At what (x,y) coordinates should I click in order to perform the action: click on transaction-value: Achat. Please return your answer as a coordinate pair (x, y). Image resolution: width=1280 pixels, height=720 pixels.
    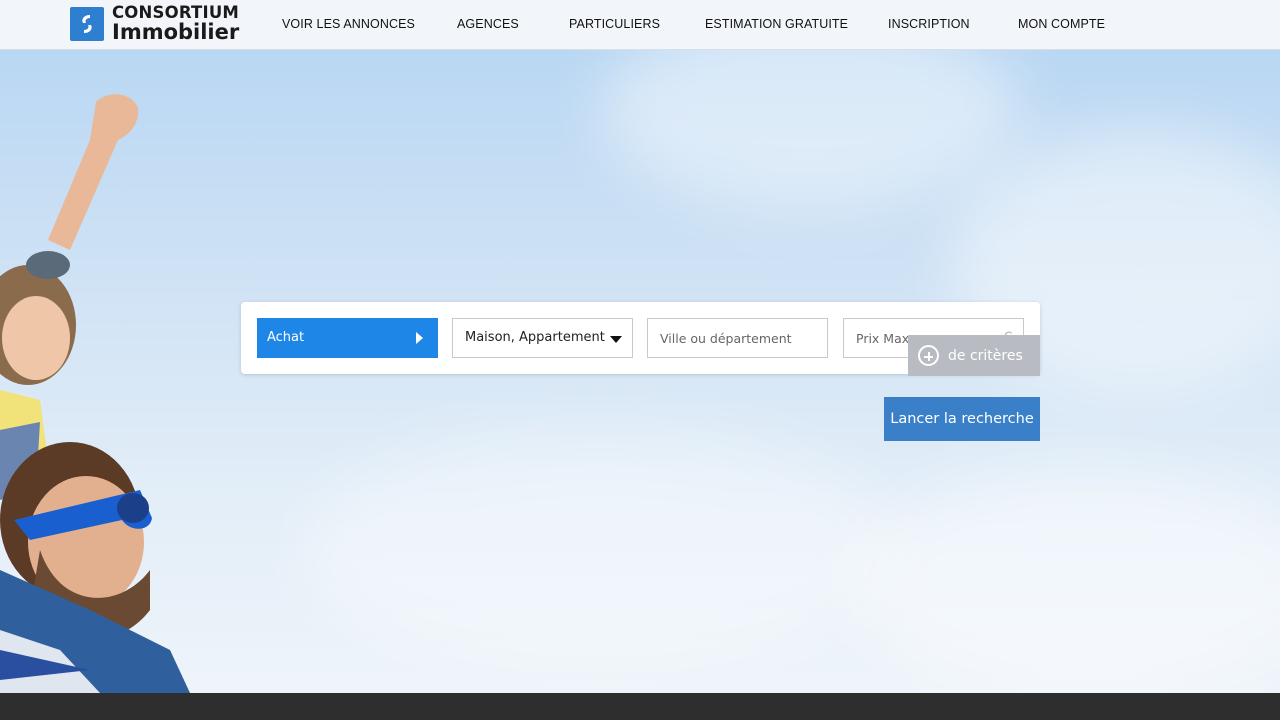
    Looking at the image, I should click on (286, 337).